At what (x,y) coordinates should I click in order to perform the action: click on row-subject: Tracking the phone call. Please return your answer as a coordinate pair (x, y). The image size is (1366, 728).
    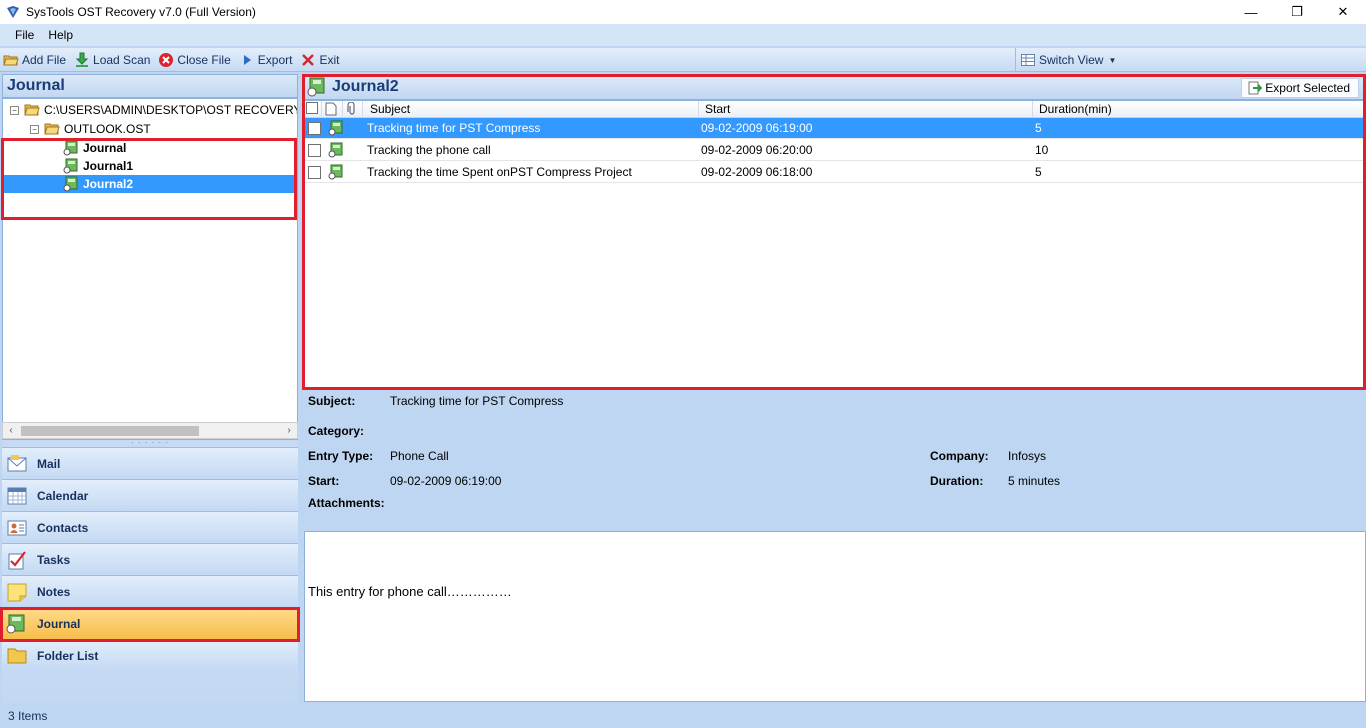
    Looking at the image, I should click on (429, 150).